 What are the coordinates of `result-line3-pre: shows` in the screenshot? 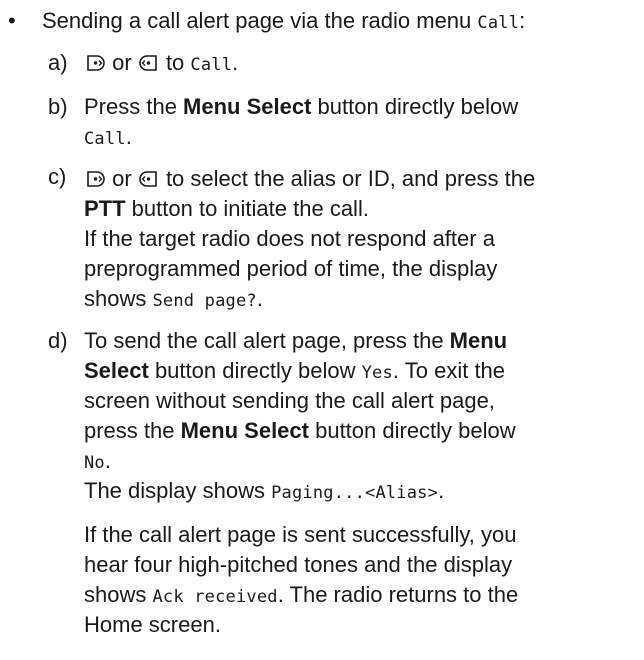 It's located at (118, 594).